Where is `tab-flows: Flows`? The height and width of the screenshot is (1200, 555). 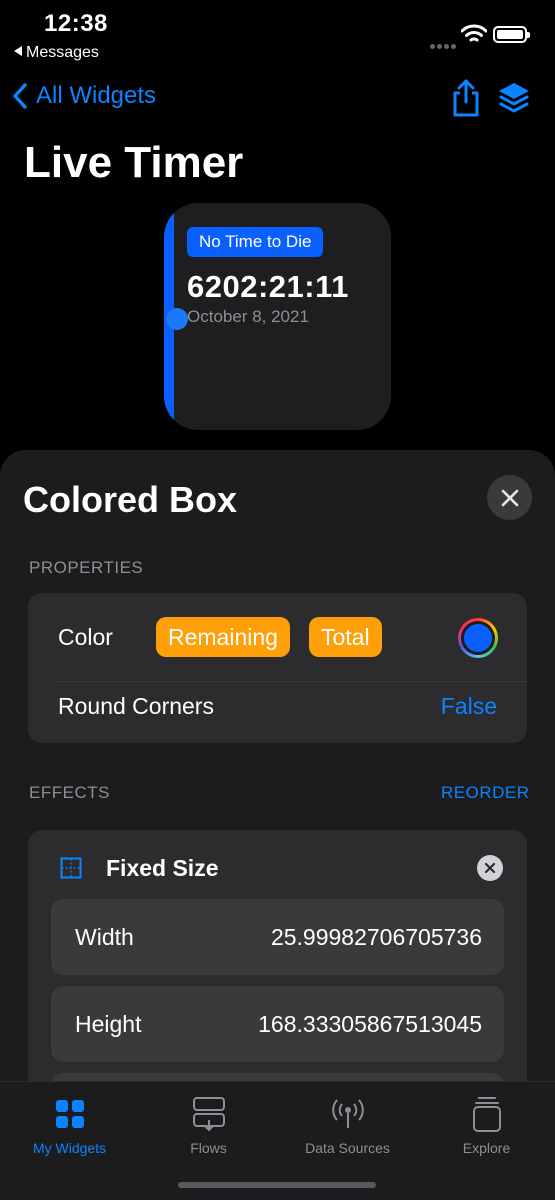 tab-flows: Flows is located at coordinates (208, 1125).